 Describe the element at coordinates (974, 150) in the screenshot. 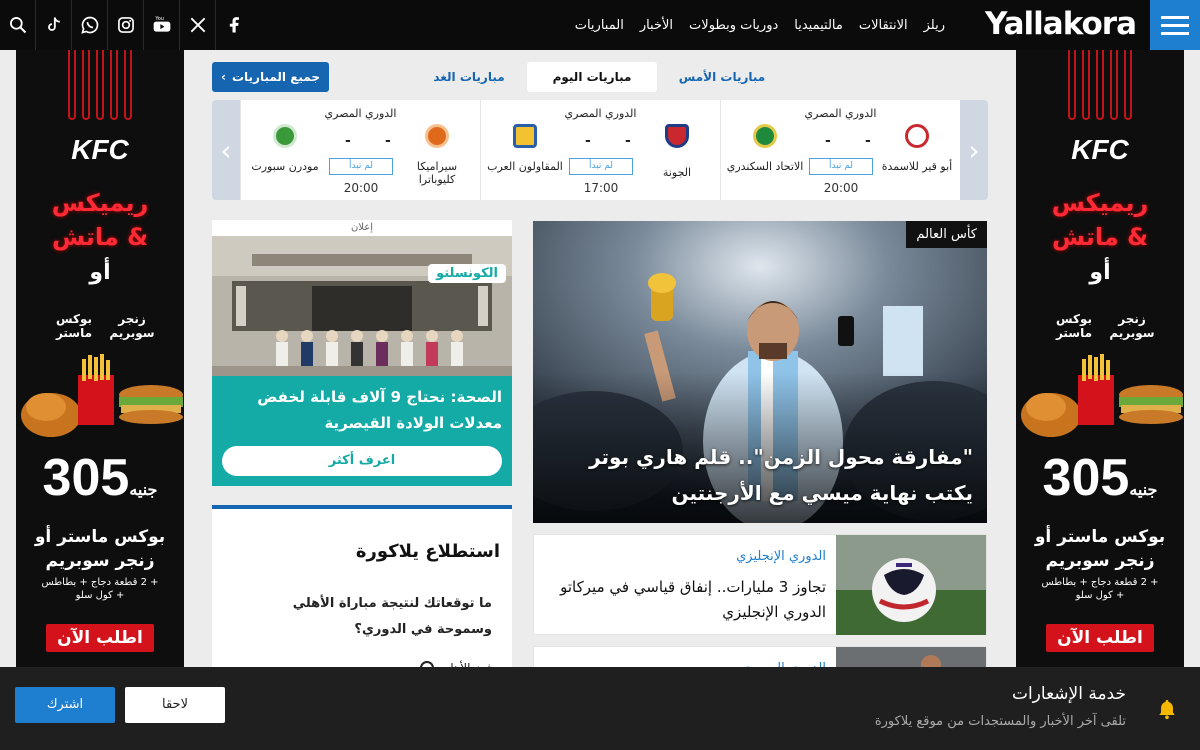

I see `carousel-next-button: ›` at that location.